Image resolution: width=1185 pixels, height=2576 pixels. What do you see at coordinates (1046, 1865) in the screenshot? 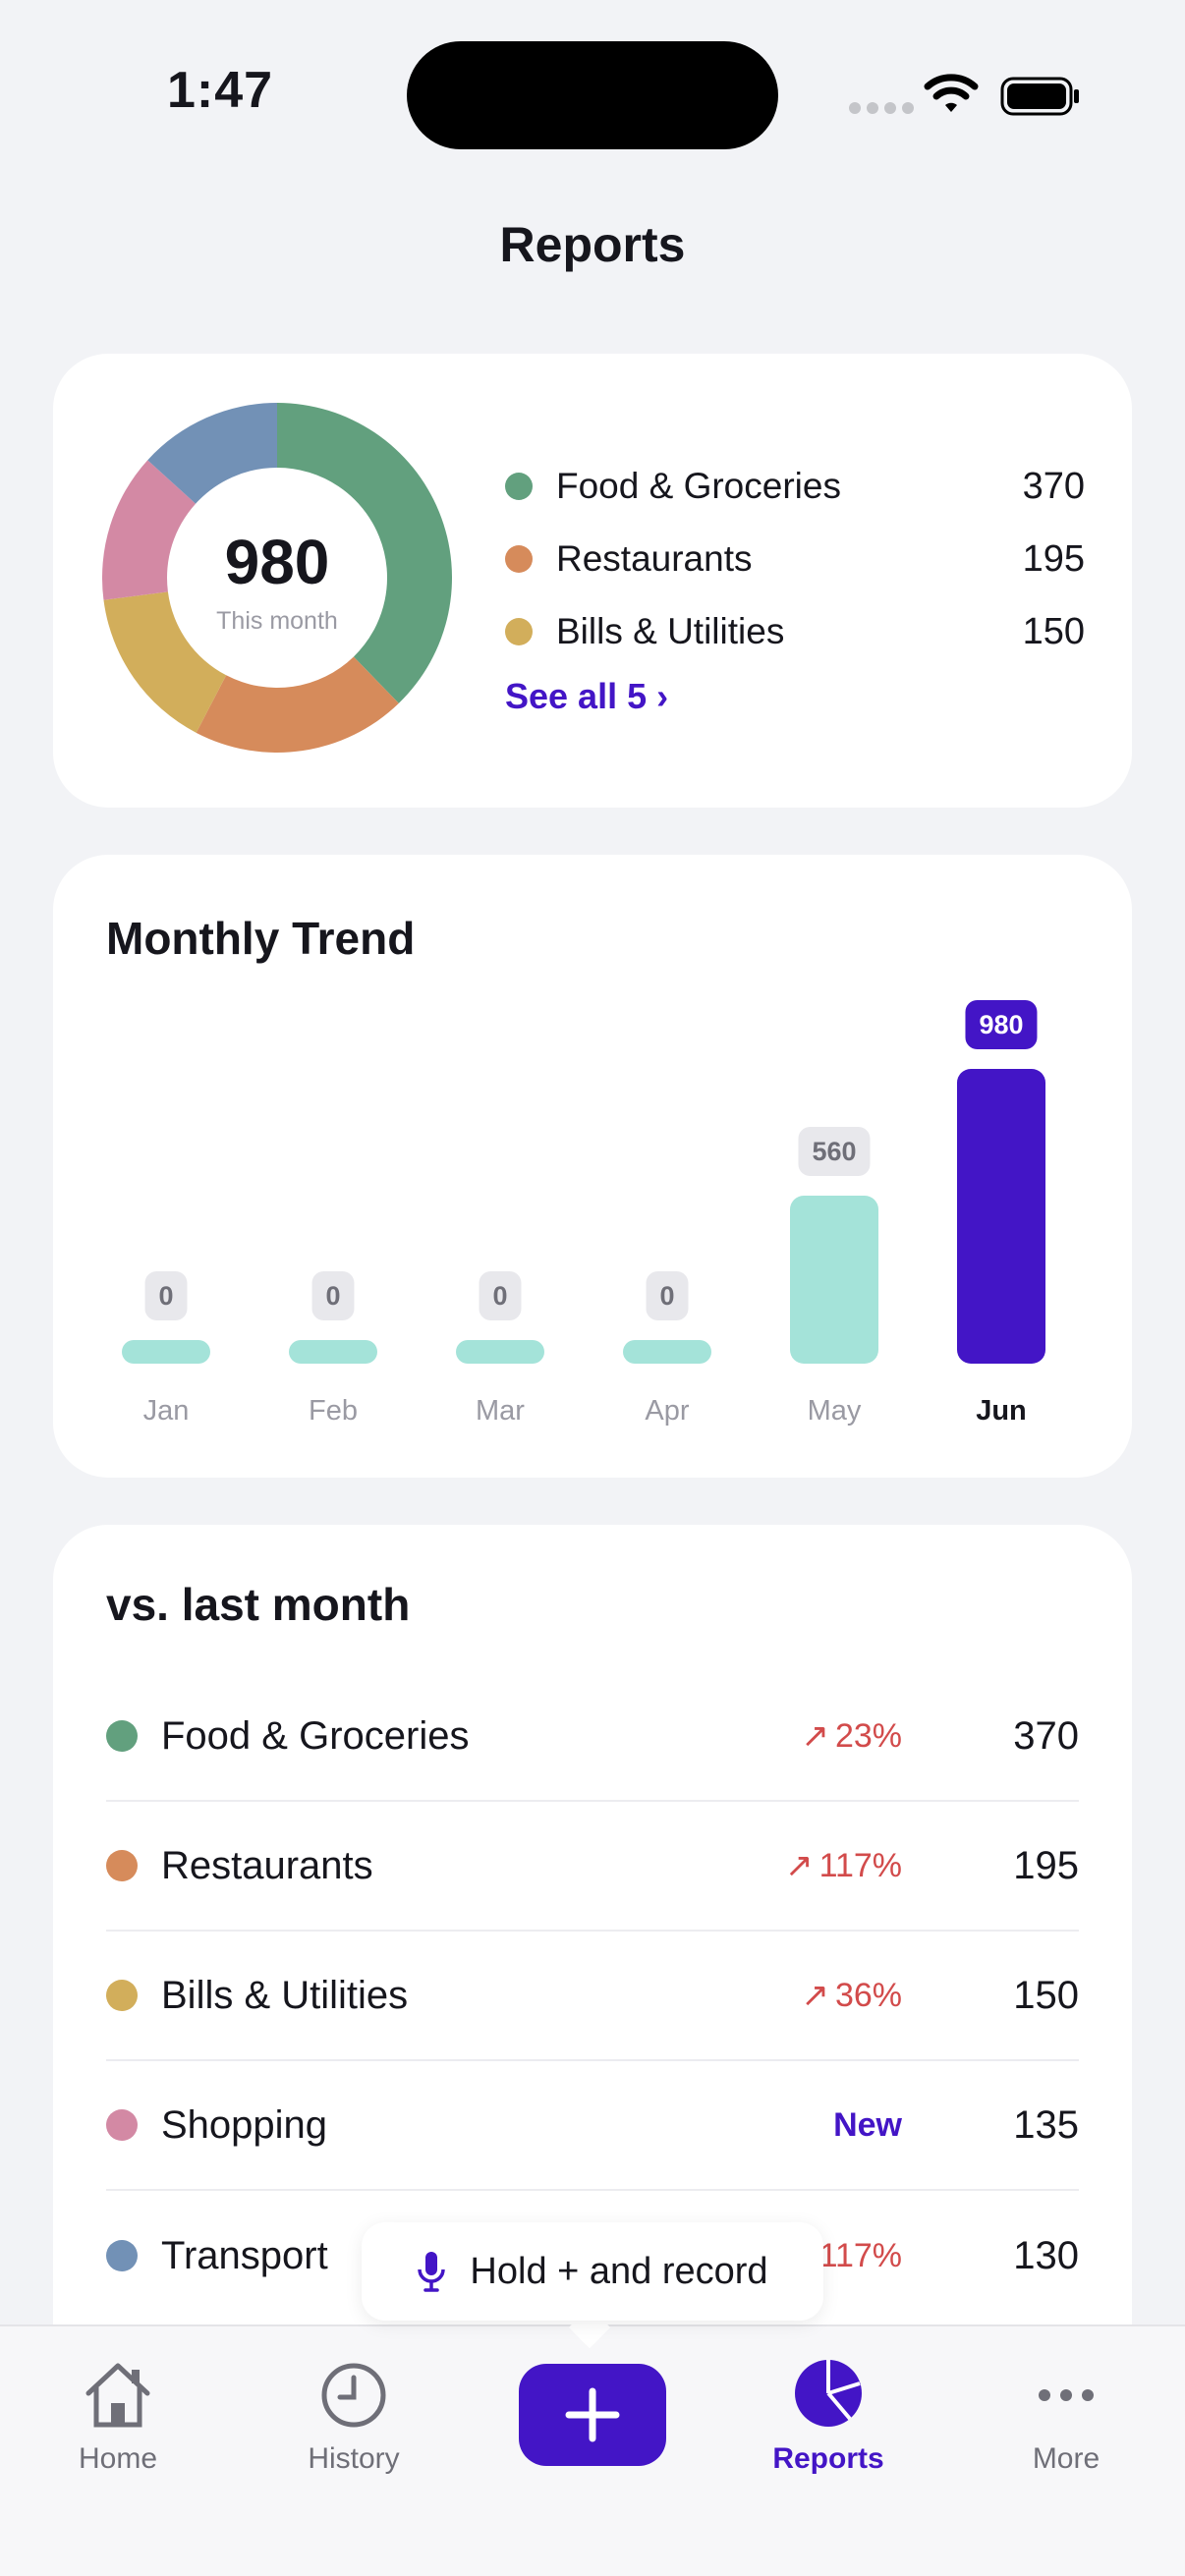
I see `category-amount: 195` at bounding box center [1046, 1865].